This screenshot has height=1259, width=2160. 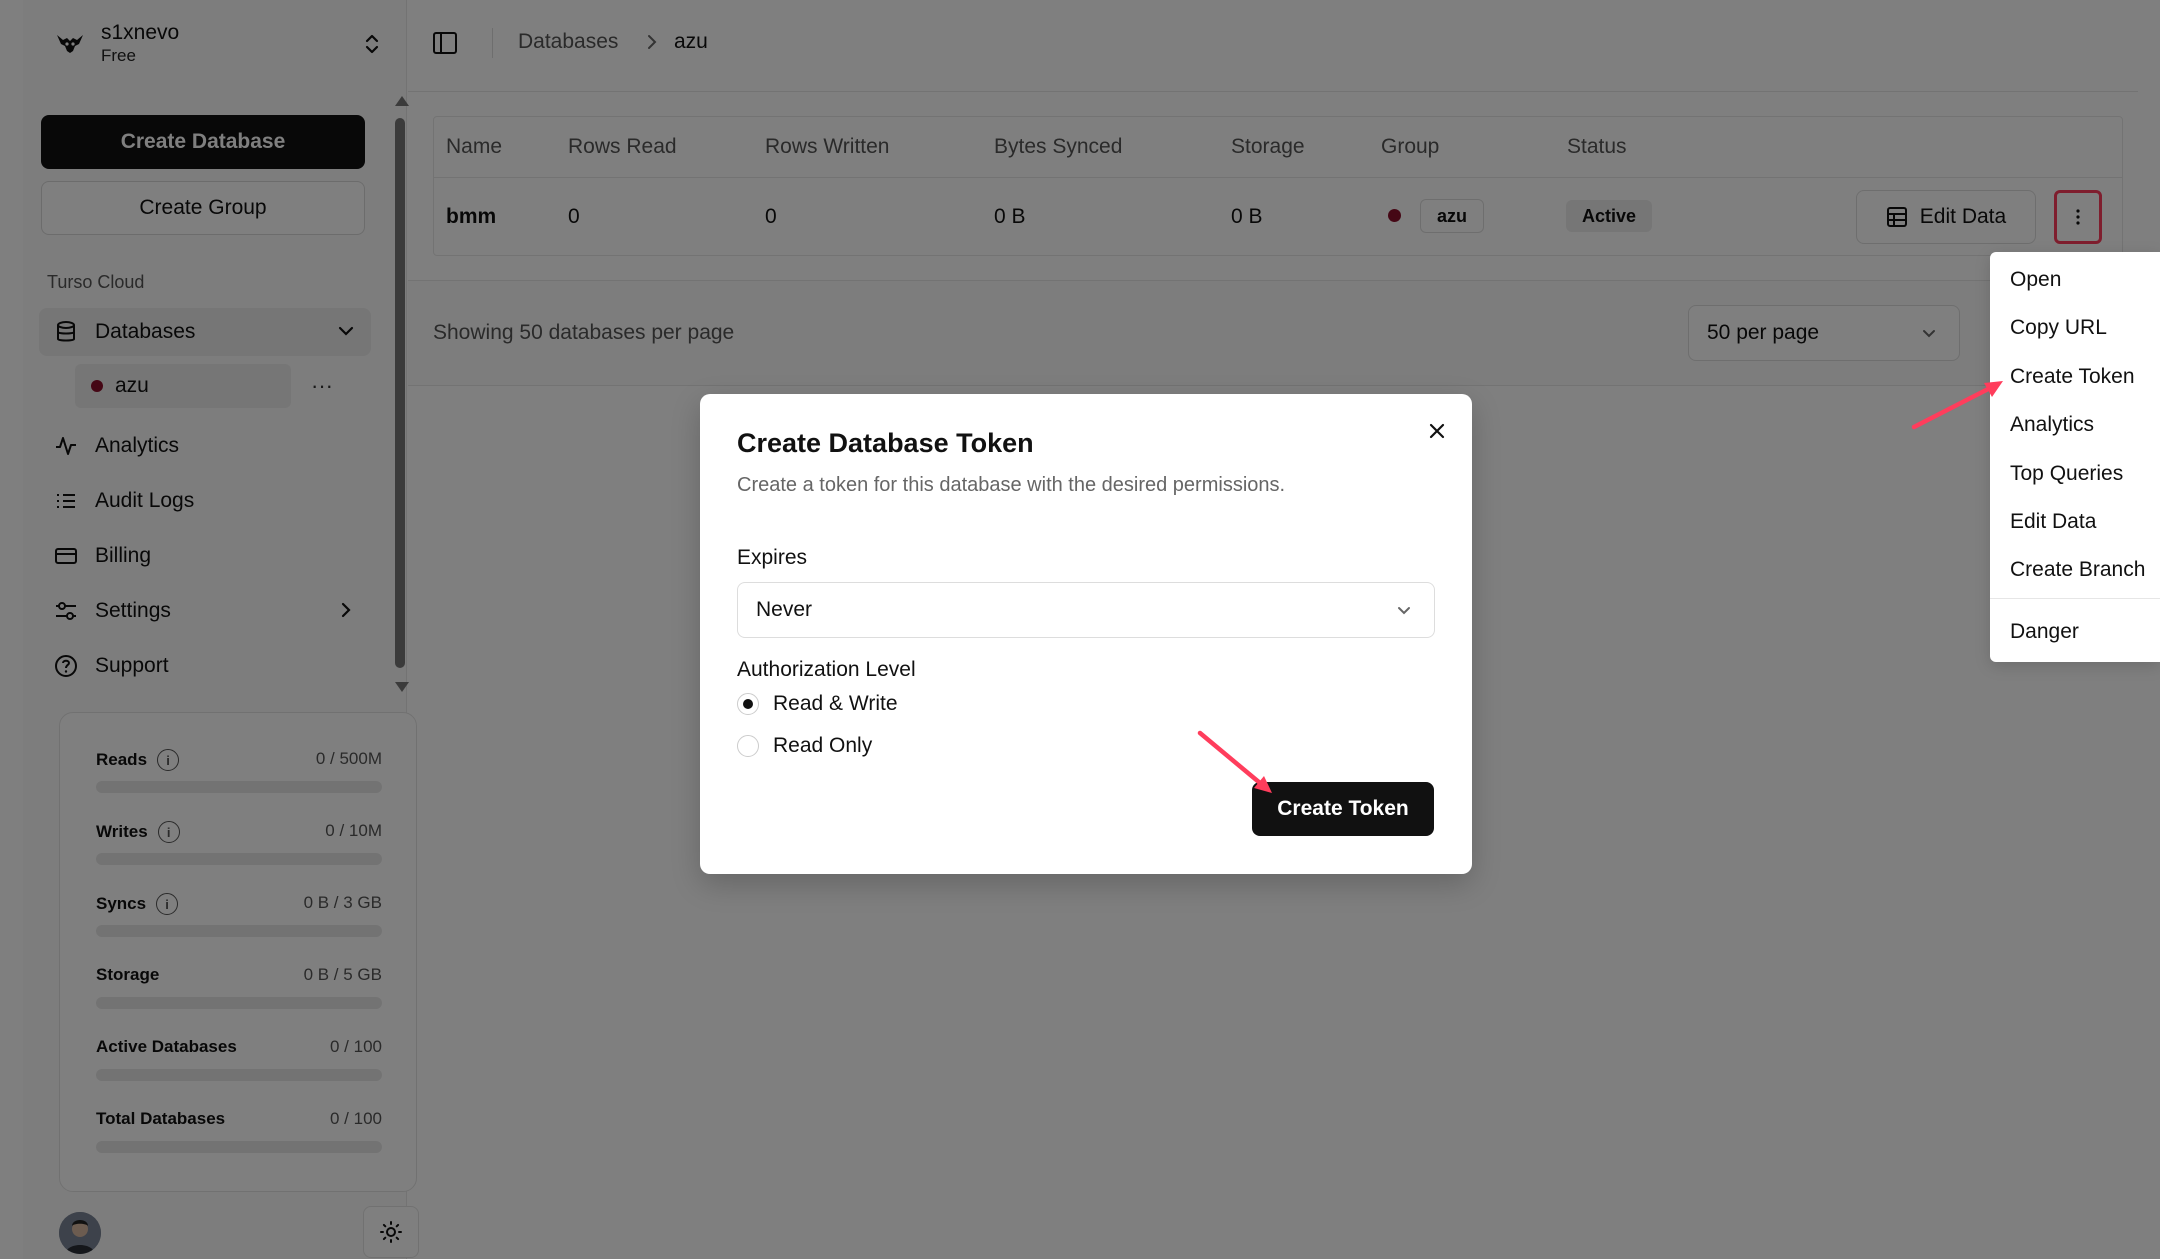 What do you see at coordinates (2035, 280) in the screenshot?
I see `menu-item-open: Open` at bounding box center [2035, 280].